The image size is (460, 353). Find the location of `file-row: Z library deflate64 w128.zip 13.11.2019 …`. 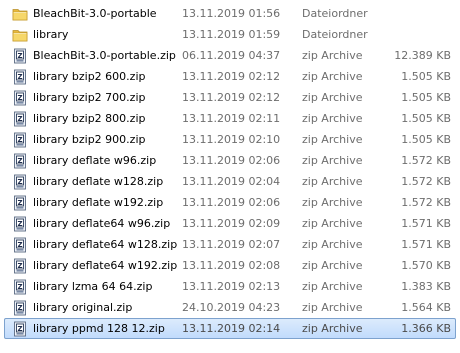

file-row: Z library deflate64 w128.zip 13.11.2019 … is located at coordinates (230, 244).